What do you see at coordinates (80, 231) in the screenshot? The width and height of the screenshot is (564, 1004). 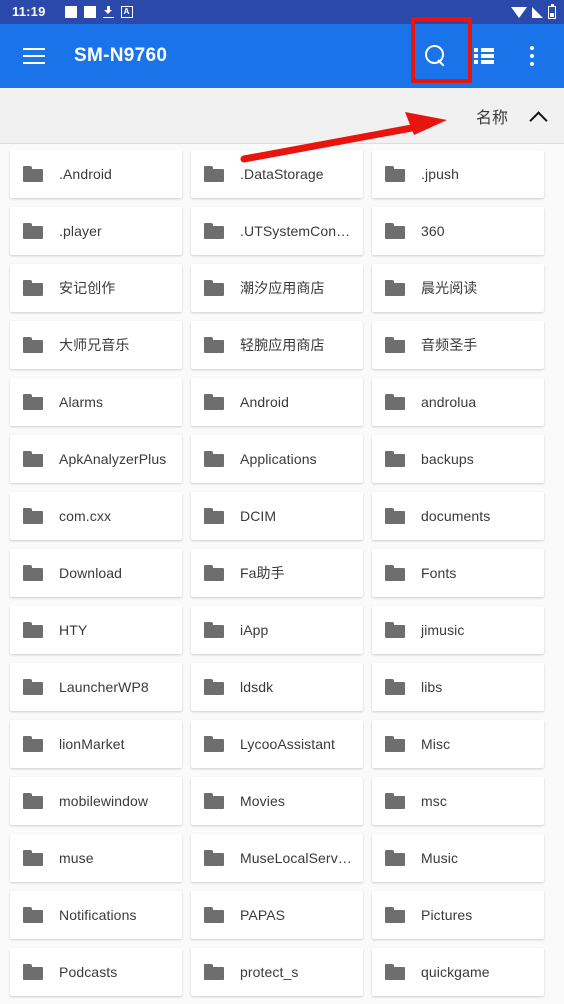 I see `folder-name: .player` at bounding box center [80, 231].